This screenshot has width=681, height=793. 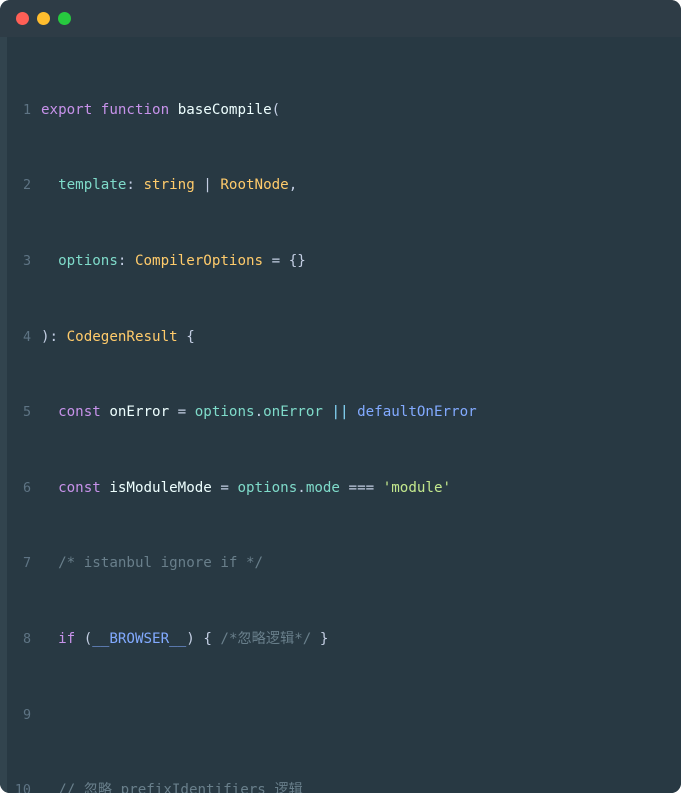 I want to click on token-type: CodegenResult, so click(x=122, y=336).